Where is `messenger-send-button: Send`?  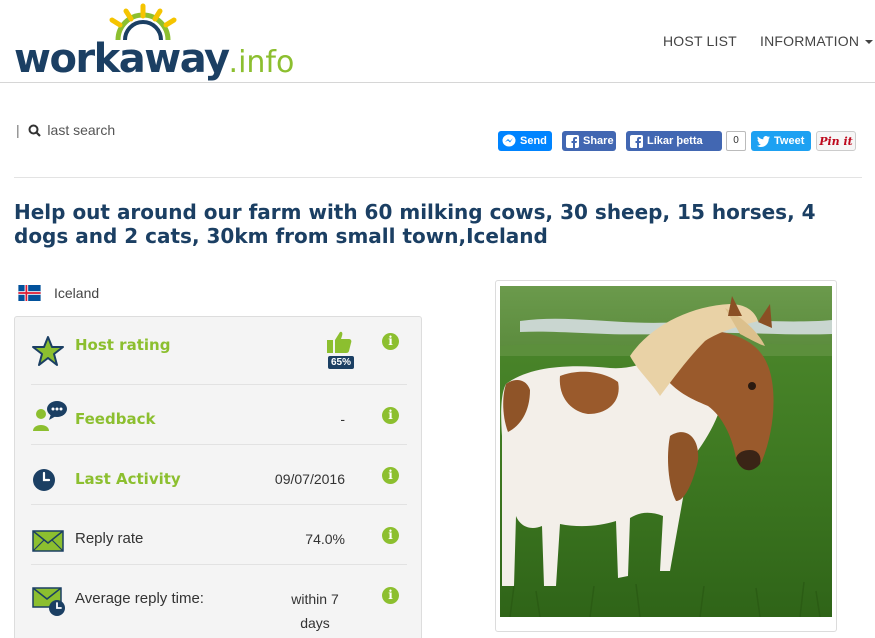 messenger-send-button: Send is located at coordinates (525, 141).